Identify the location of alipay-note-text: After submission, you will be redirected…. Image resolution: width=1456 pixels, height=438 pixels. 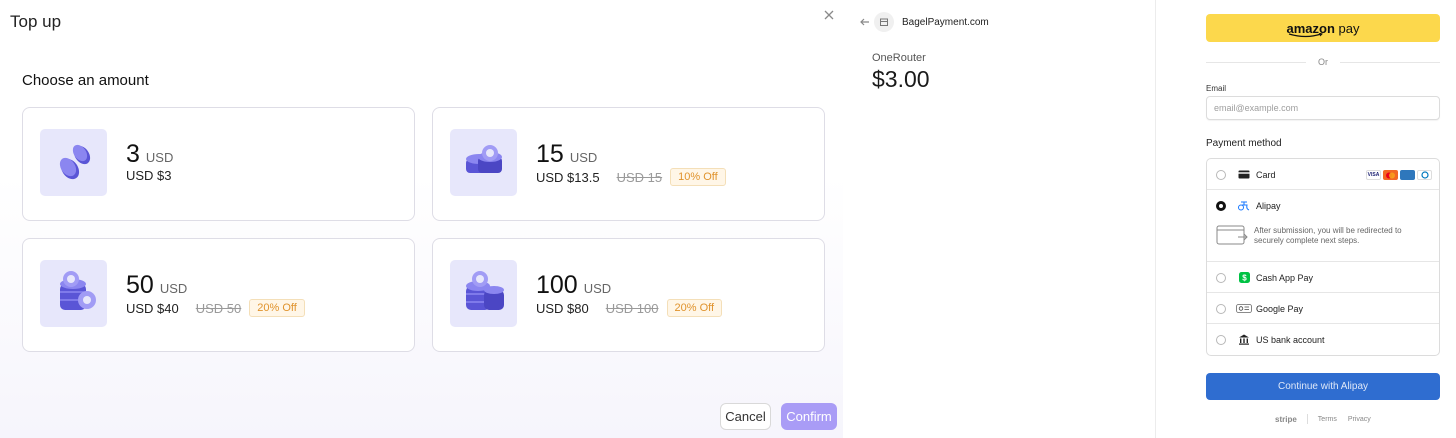
(1328, 235).